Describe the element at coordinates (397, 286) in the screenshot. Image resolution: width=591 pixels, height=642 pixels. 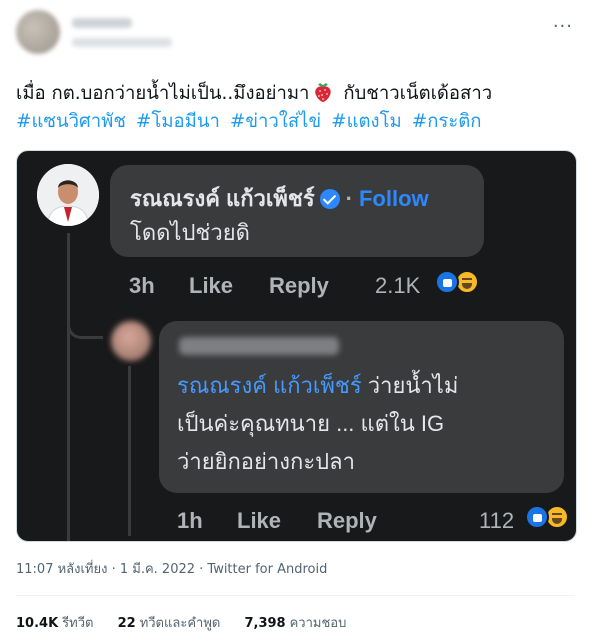
I see `comment-1-reaction-count: 2.1K` at that location.